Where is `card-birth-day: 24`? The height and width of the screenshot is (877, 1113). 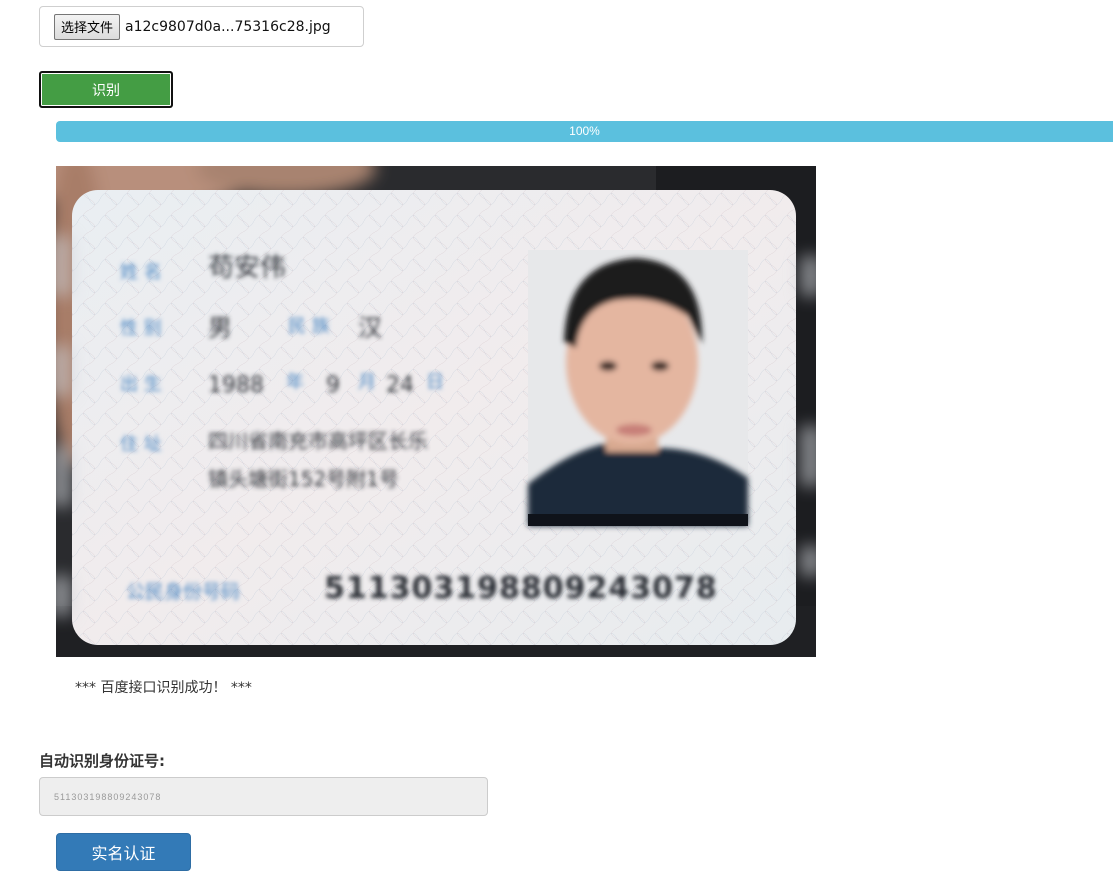 card-birth-day: 24 is located at coordinates (400, 385).